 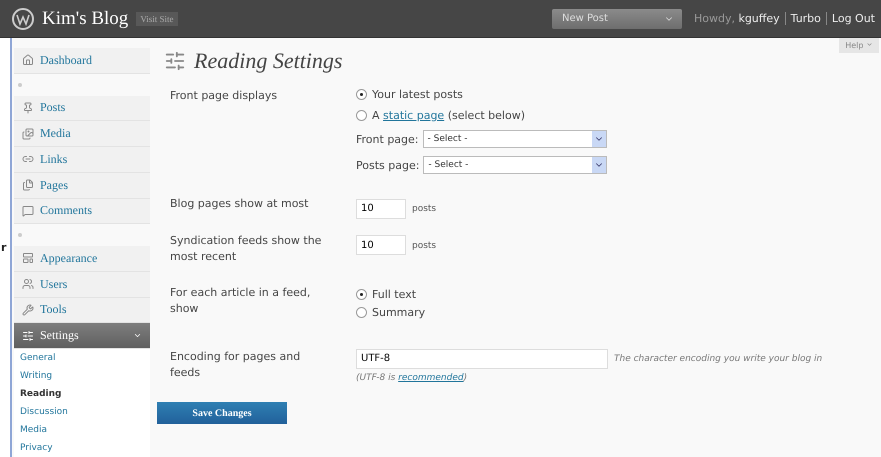 I want to click on sidebar-item: Media, so click(x=82, y=134).